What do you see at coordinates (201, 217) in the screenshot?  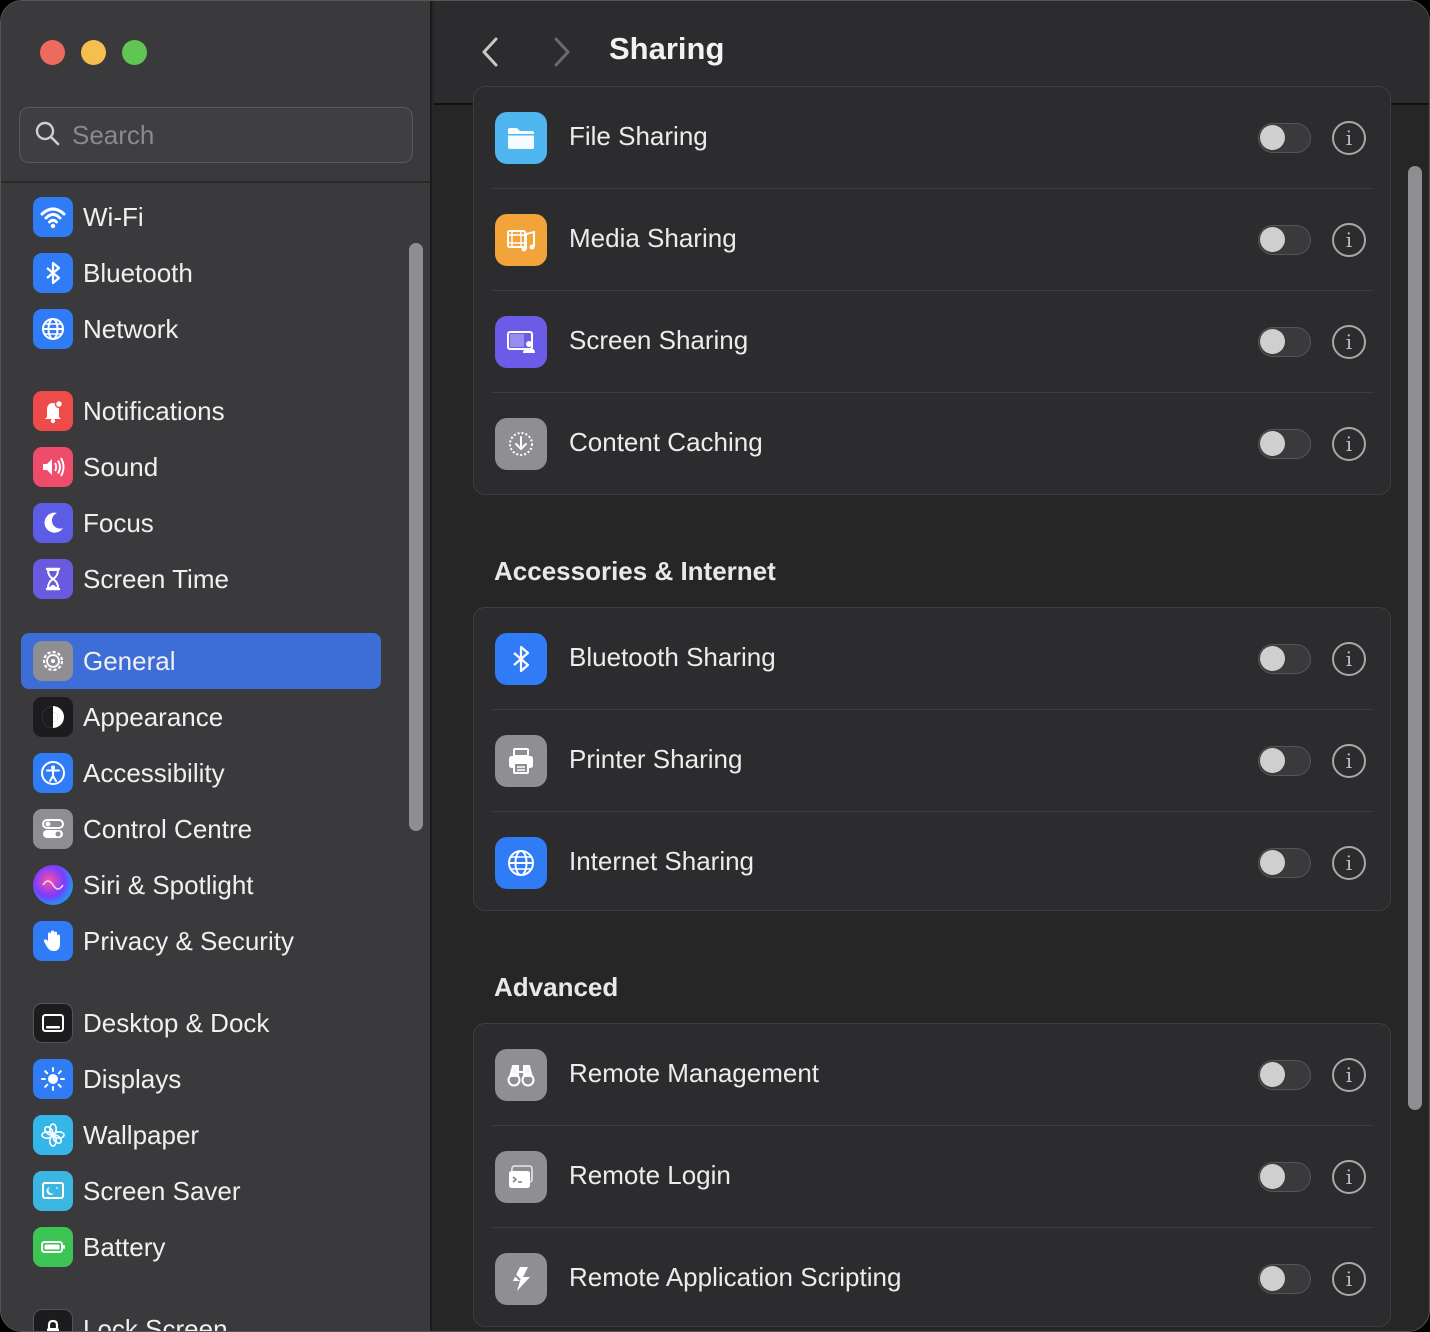 I see `sidebar-item-wifi: Wi-Fi` at bounding box center [201, 217].